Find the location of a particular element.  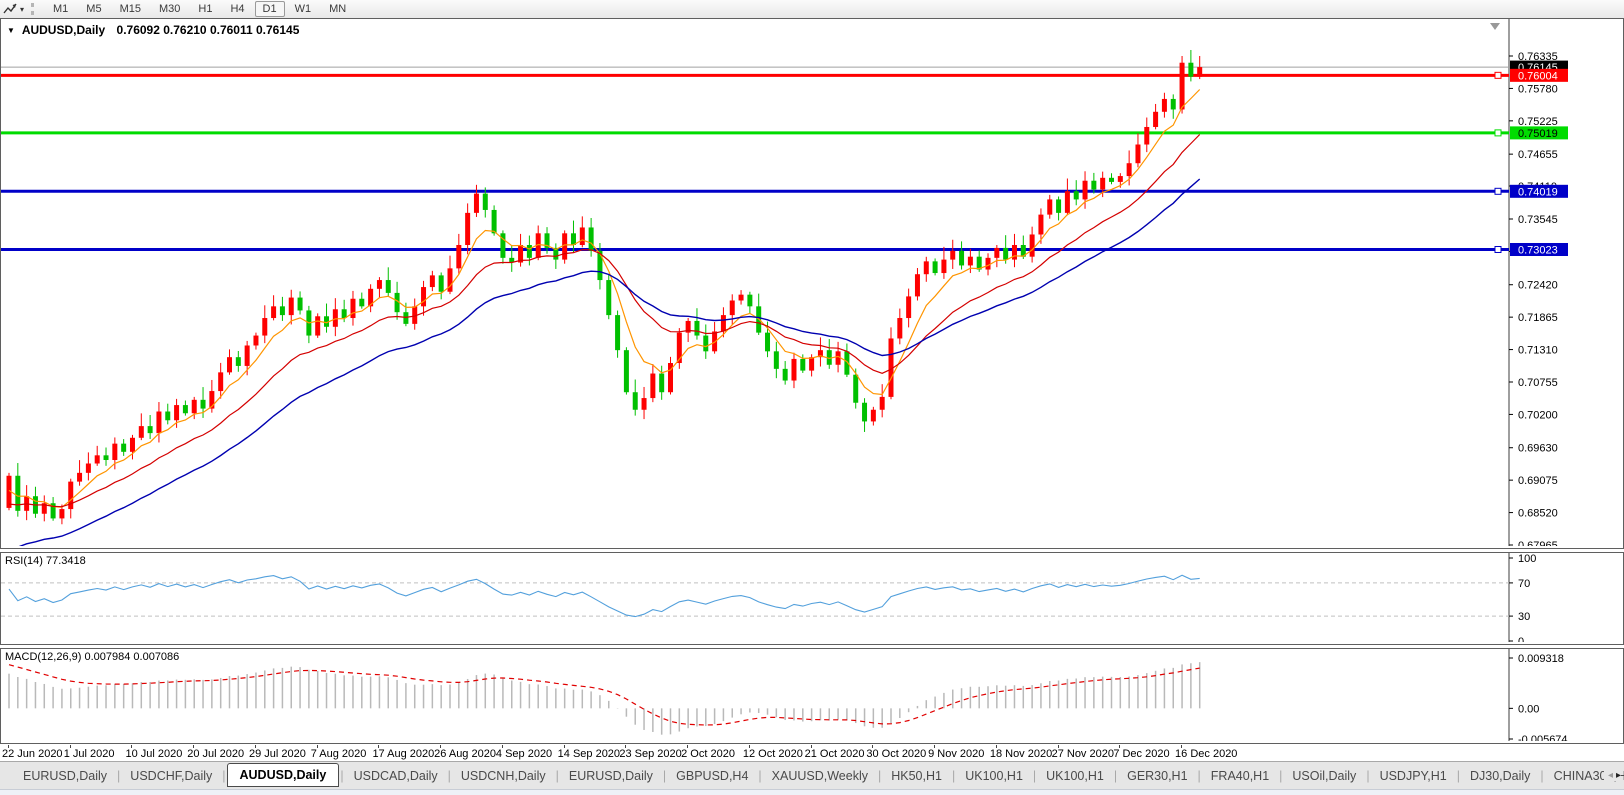

chart-tab-usdjpy-h1: USDJPY,H1 is located at coordinates (1413, 776).